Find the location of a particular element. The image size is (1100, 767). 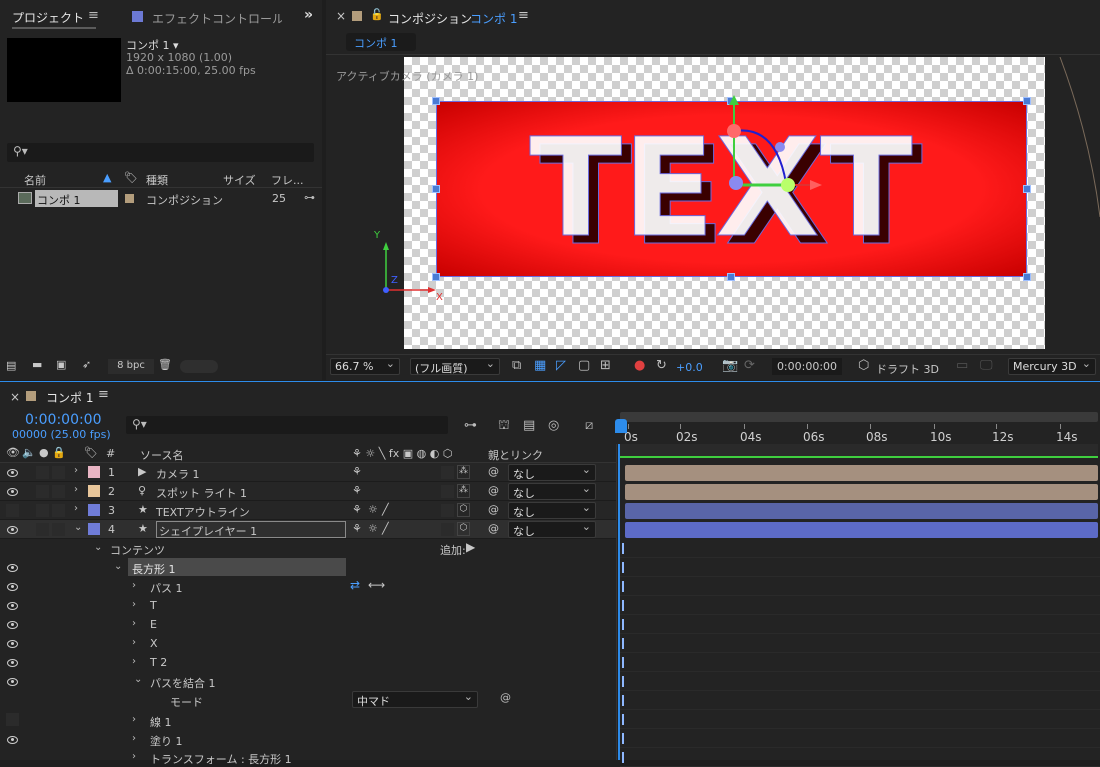

zoom-dropdown: 66.7 % is located at coordinates (365, 366).